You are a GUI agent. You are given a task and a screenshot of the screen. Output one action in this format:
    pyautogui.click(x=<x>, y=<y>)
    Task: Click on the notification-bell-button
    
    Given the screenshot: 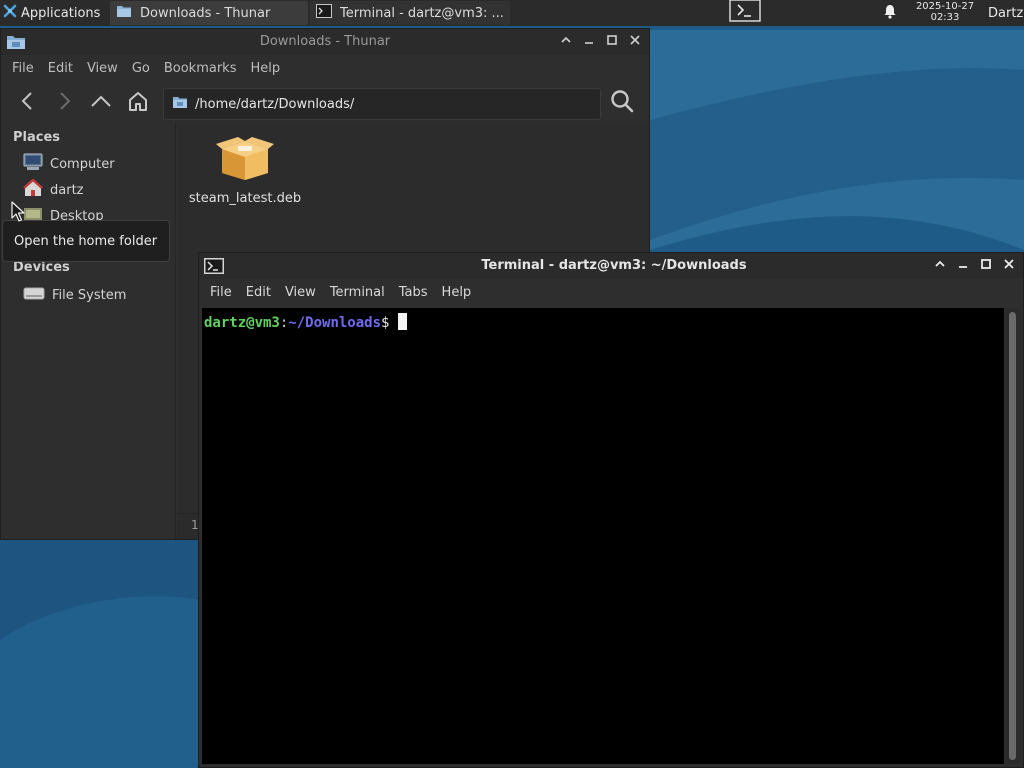 What is the action you would take?
    pyautogui.click(x=890, y=13)
    